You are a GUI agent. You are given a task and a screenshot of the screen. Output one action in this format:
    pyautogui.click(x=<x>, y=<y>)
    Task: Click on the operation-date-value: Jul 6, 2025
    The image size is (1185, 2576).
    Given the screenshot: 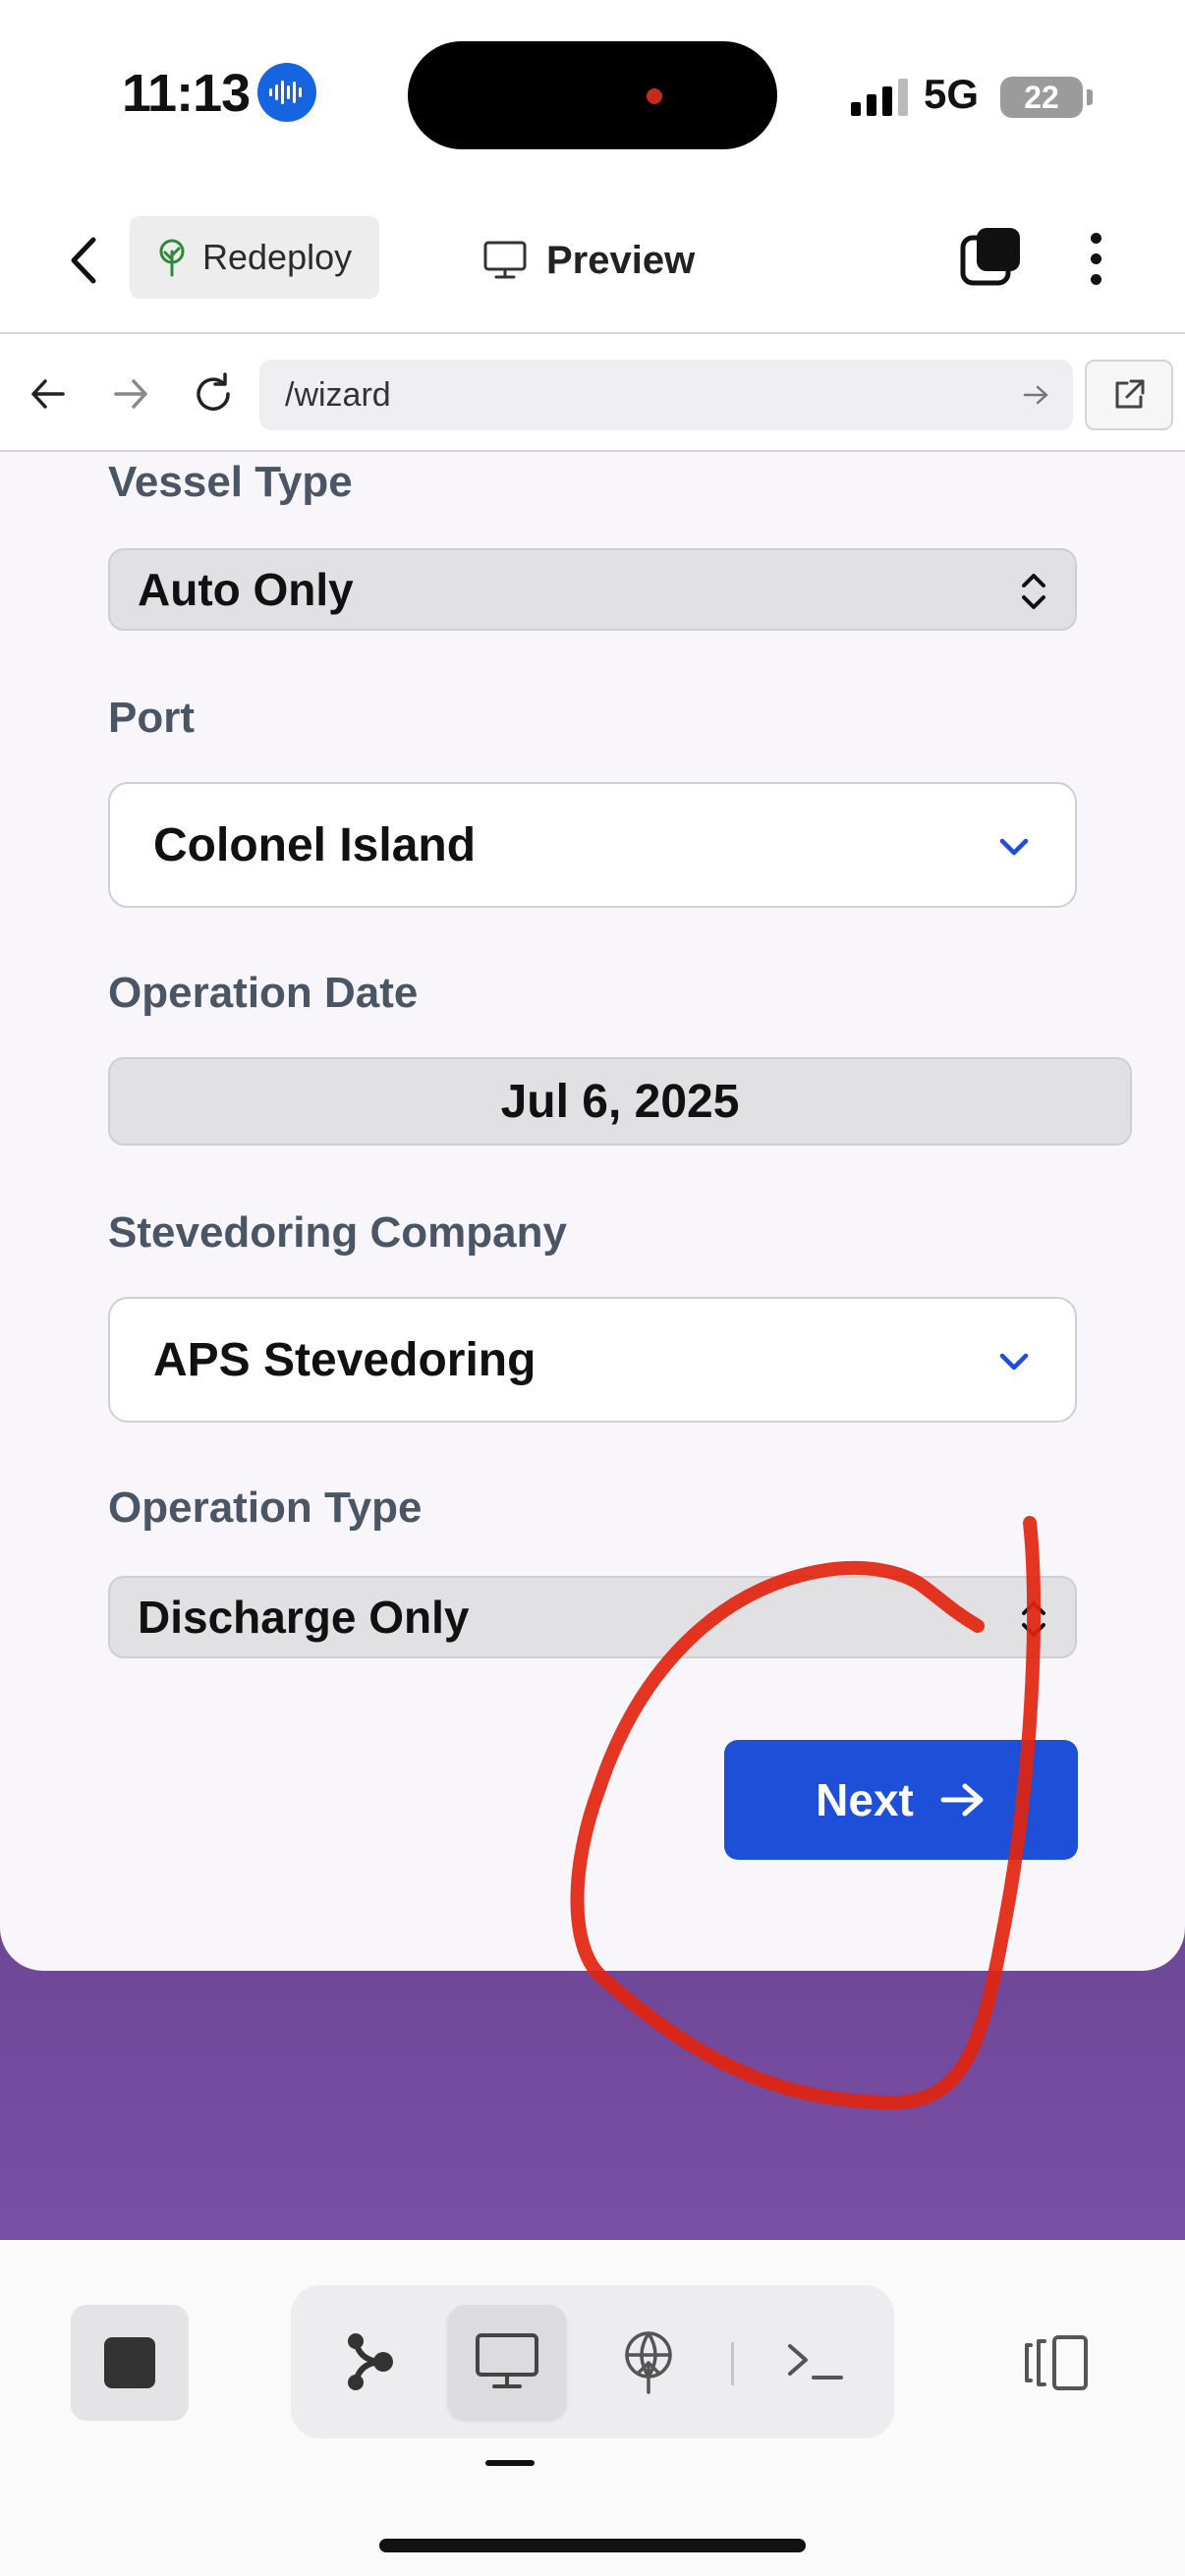 What is the action you would take?
    pyautogui.click(x=620, y=1101)
    